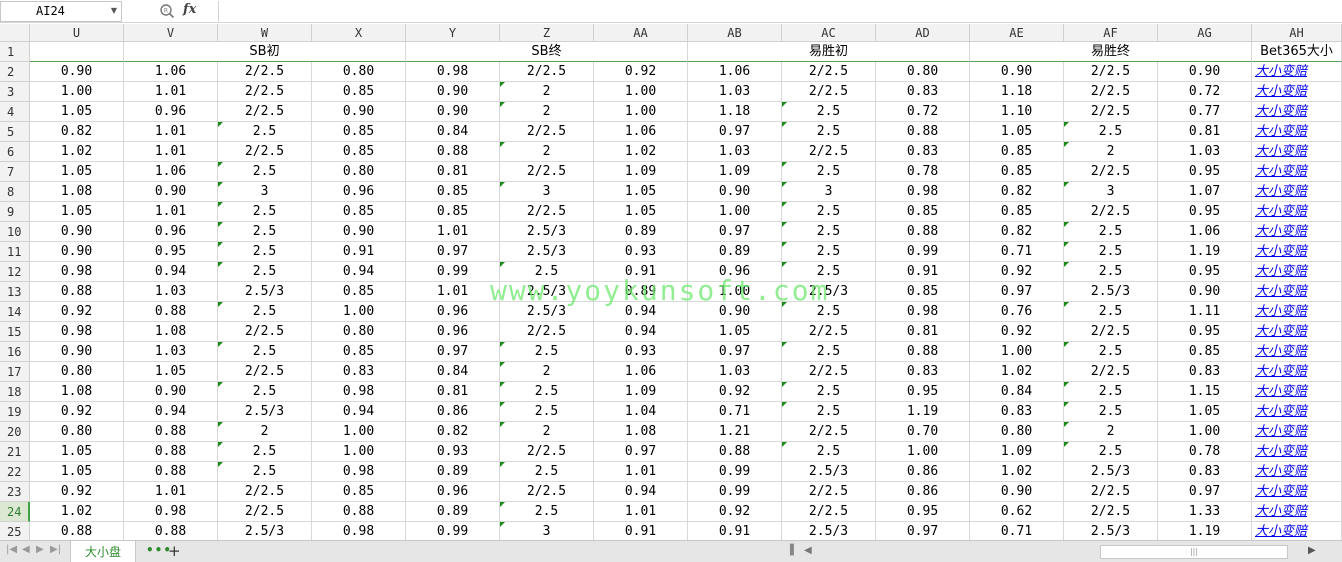 This screenshot has height=562, width=1342. What do you see at coordinates (780, 11) in the screenshot?
I see `formula-input` at bounding box center [780, 11].